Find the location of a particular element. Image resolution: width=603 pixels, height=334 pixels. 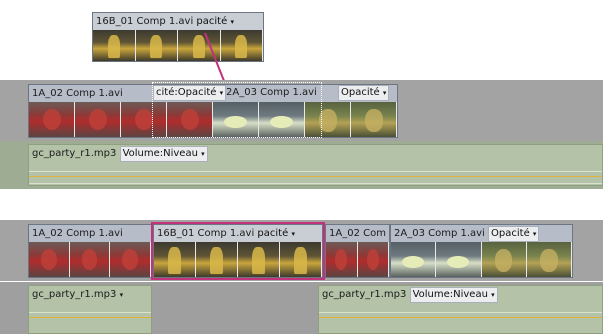

clip-header: 1A_02 Comp 1.avi is located at coordinates (90, 233).